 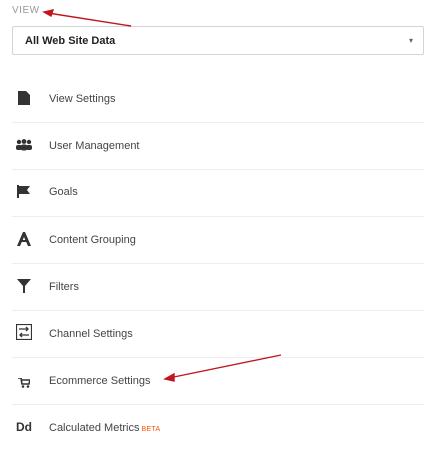 What do you see at coordinates (87, 18) in the screenshot?
I see `annotation-arrow-view` at bounding box center [87, 18].